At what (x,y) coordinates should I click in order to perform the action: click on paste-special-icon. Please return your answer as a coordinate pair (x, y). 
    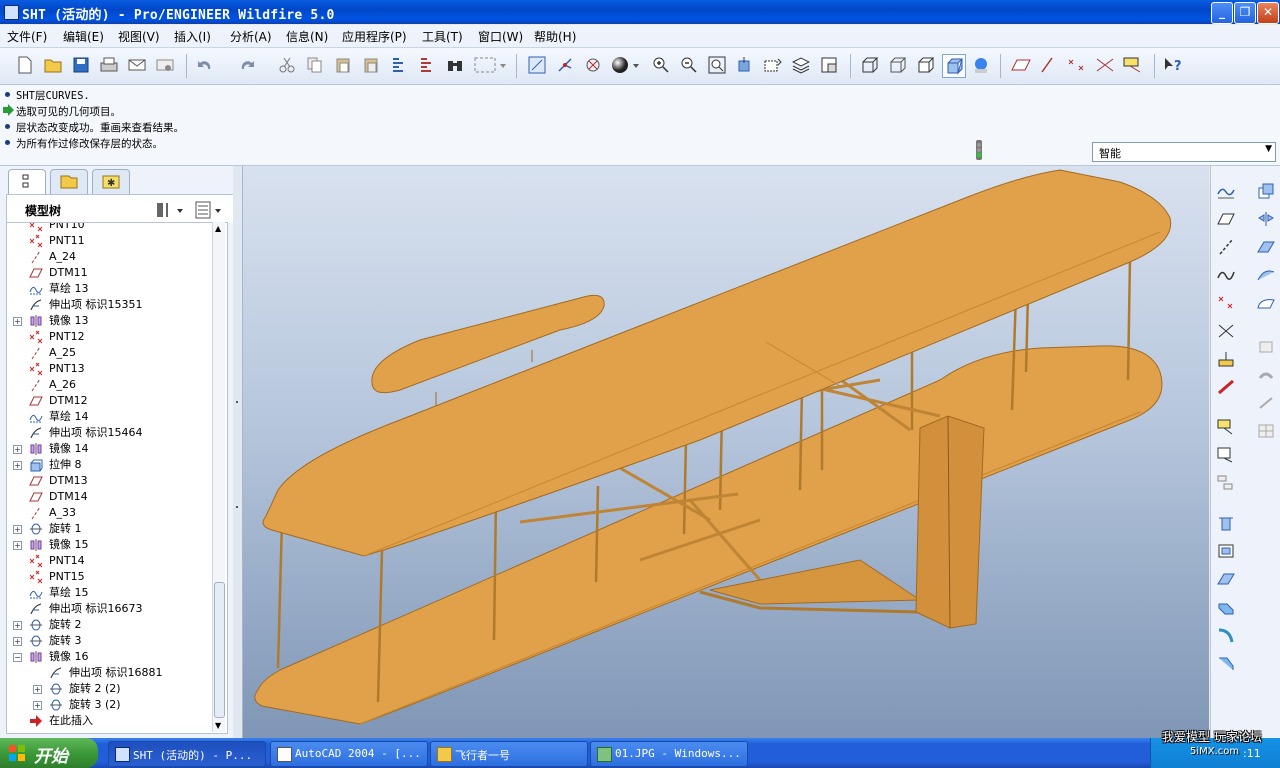
    Looking at the image, I should click on (371, 65).